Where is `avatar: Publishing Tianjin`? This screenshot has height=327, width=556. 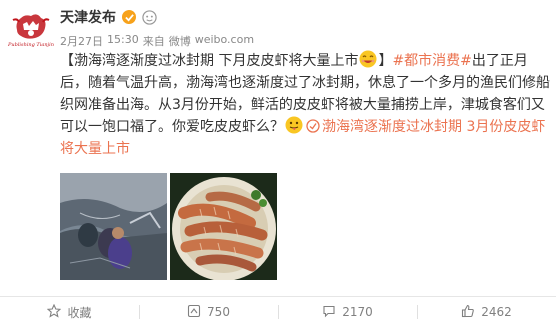 avatar: Publishing Tianjin is located at coordinates (31, 29).